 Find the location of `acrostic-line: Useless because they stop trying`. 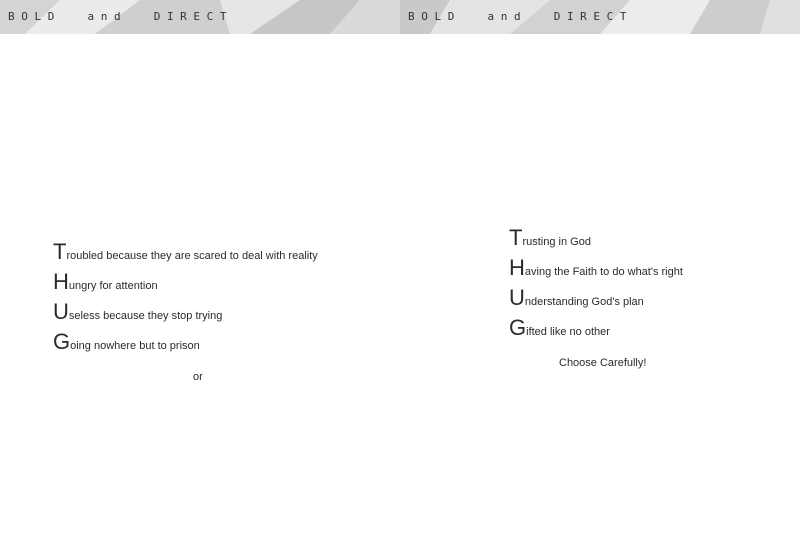

acrostic-line: Useless because they stop trying is located at coordinates (185, 315).